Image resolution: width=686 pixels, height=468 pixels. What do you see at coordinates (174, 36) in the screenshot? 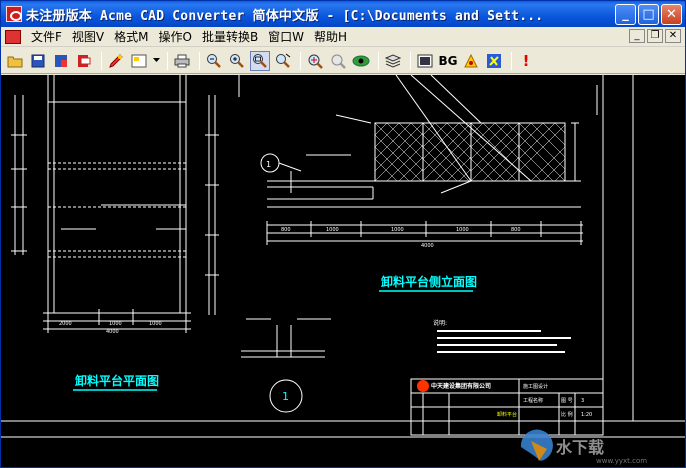
I see `menu-operation: 操作O` at bounding box center [174, 36].